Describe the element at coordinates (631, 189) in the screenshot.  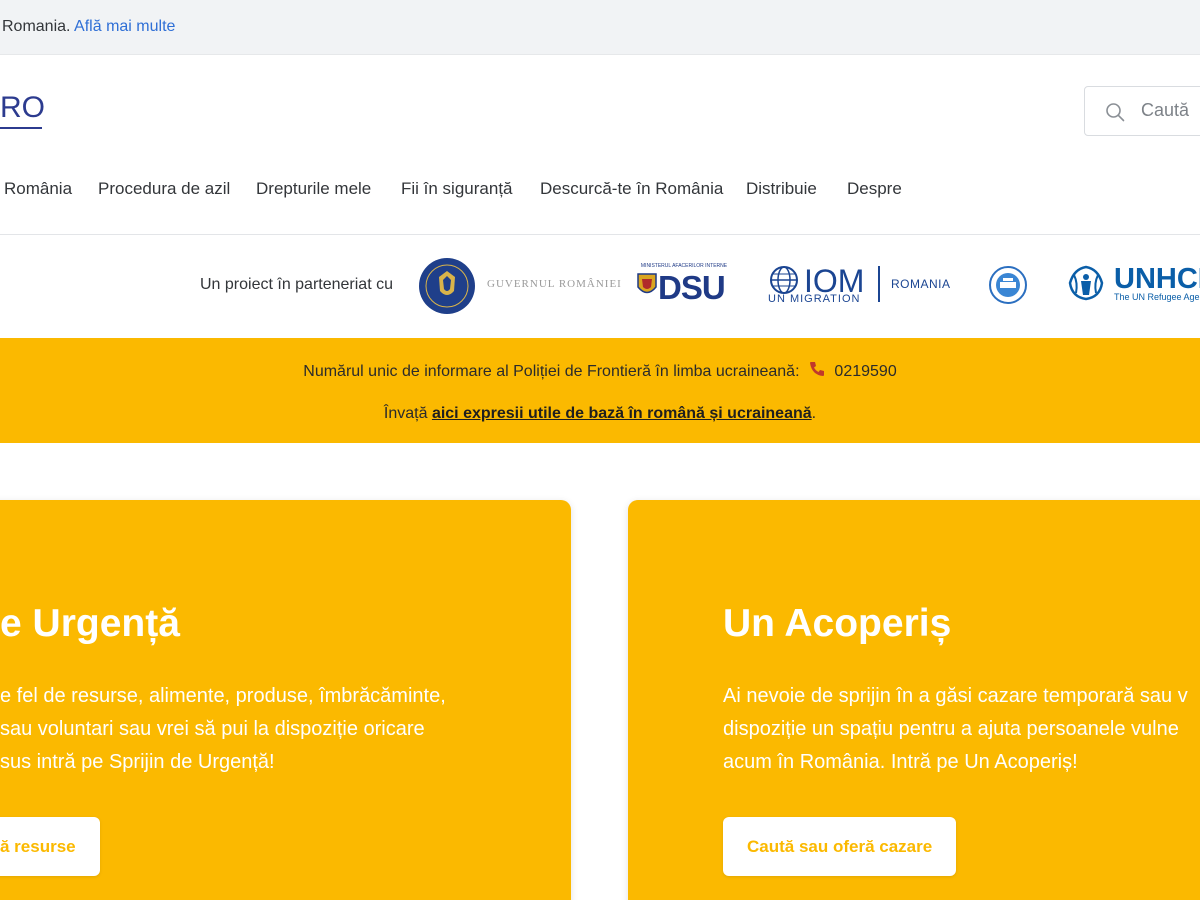
I see `nav-item-get-by: Descurcă-te în România` at that location.